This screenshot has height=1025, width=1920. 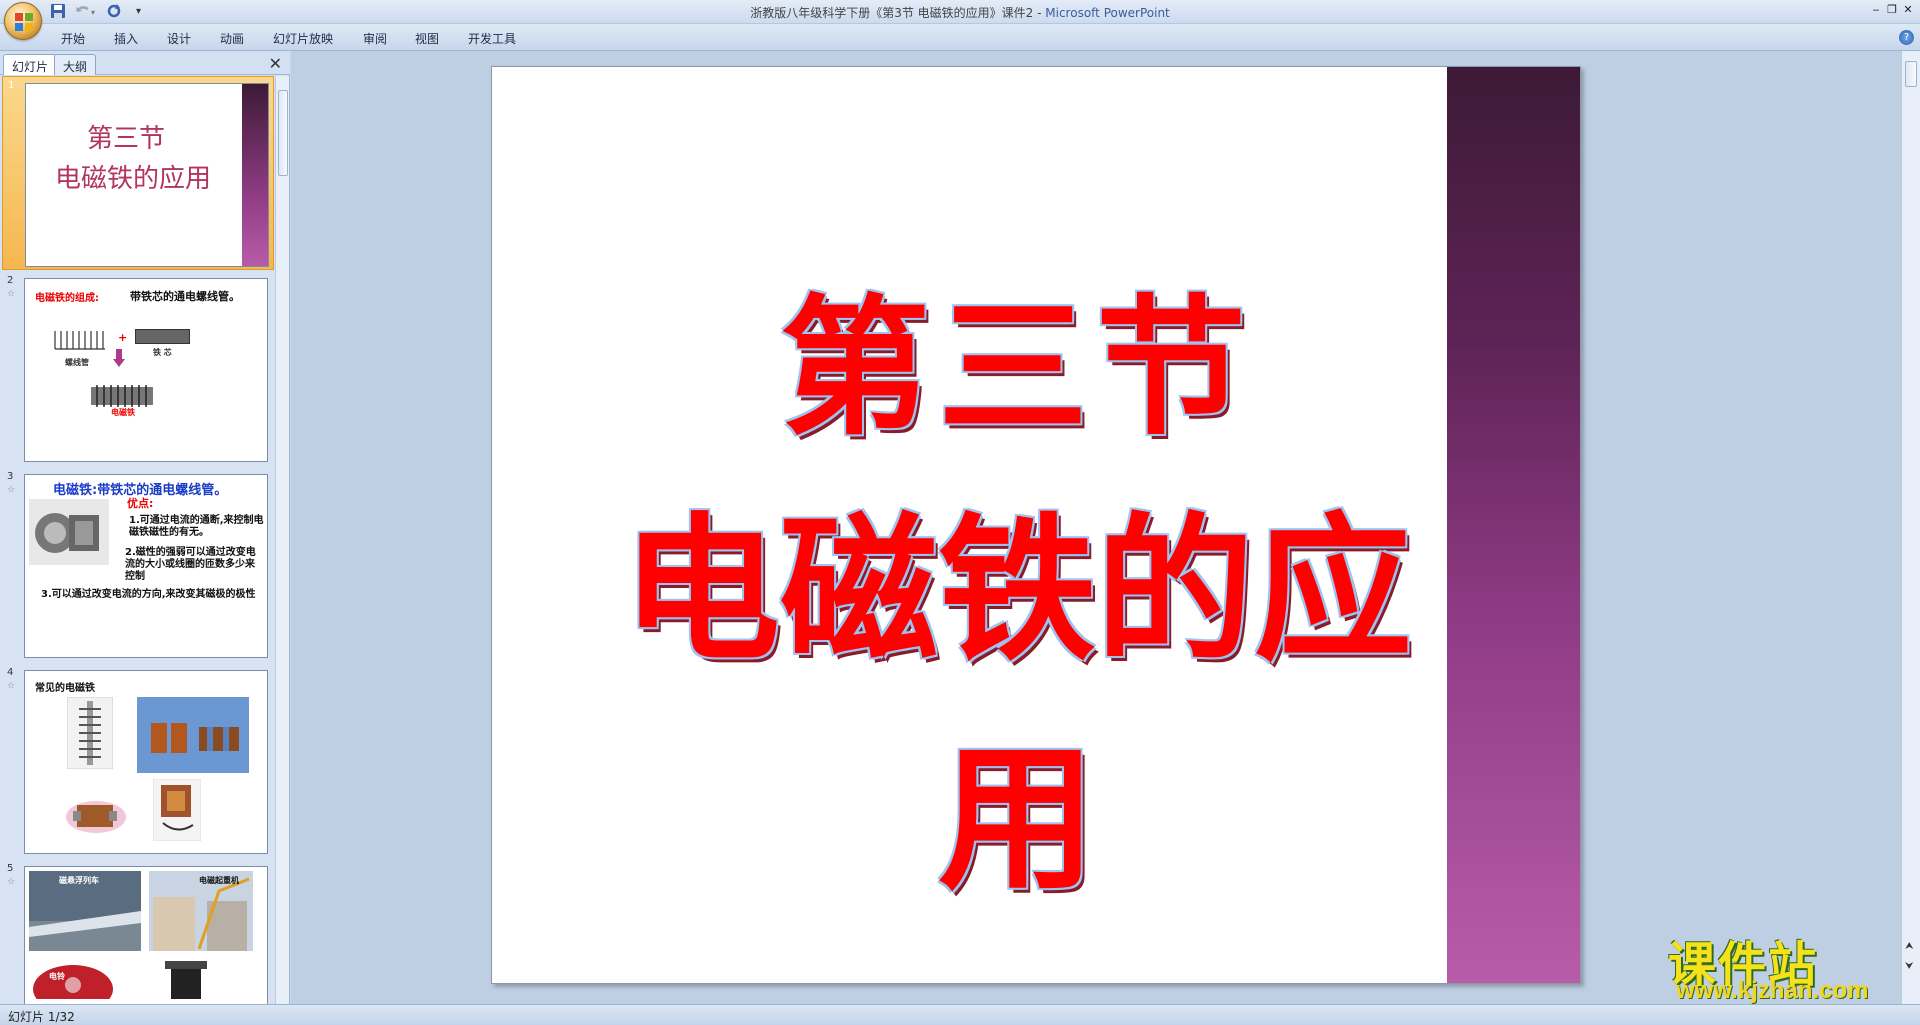 I want to click on thumbnail-preview: 磁悬浮列车 电磁起重机 电铃, so click(x=146, y=935).